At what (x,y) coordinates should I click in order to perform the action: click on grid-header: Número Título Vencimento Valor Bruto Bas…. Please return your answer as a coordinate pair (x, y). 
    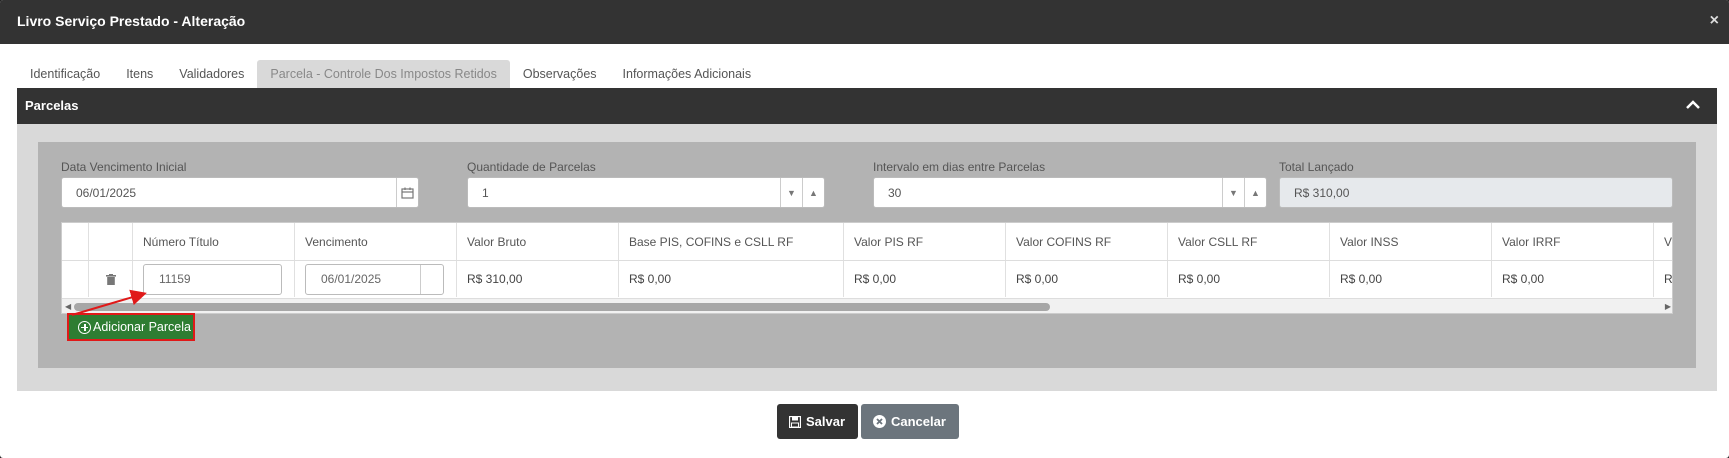
    Looking at the image, I should click on (867, 242).